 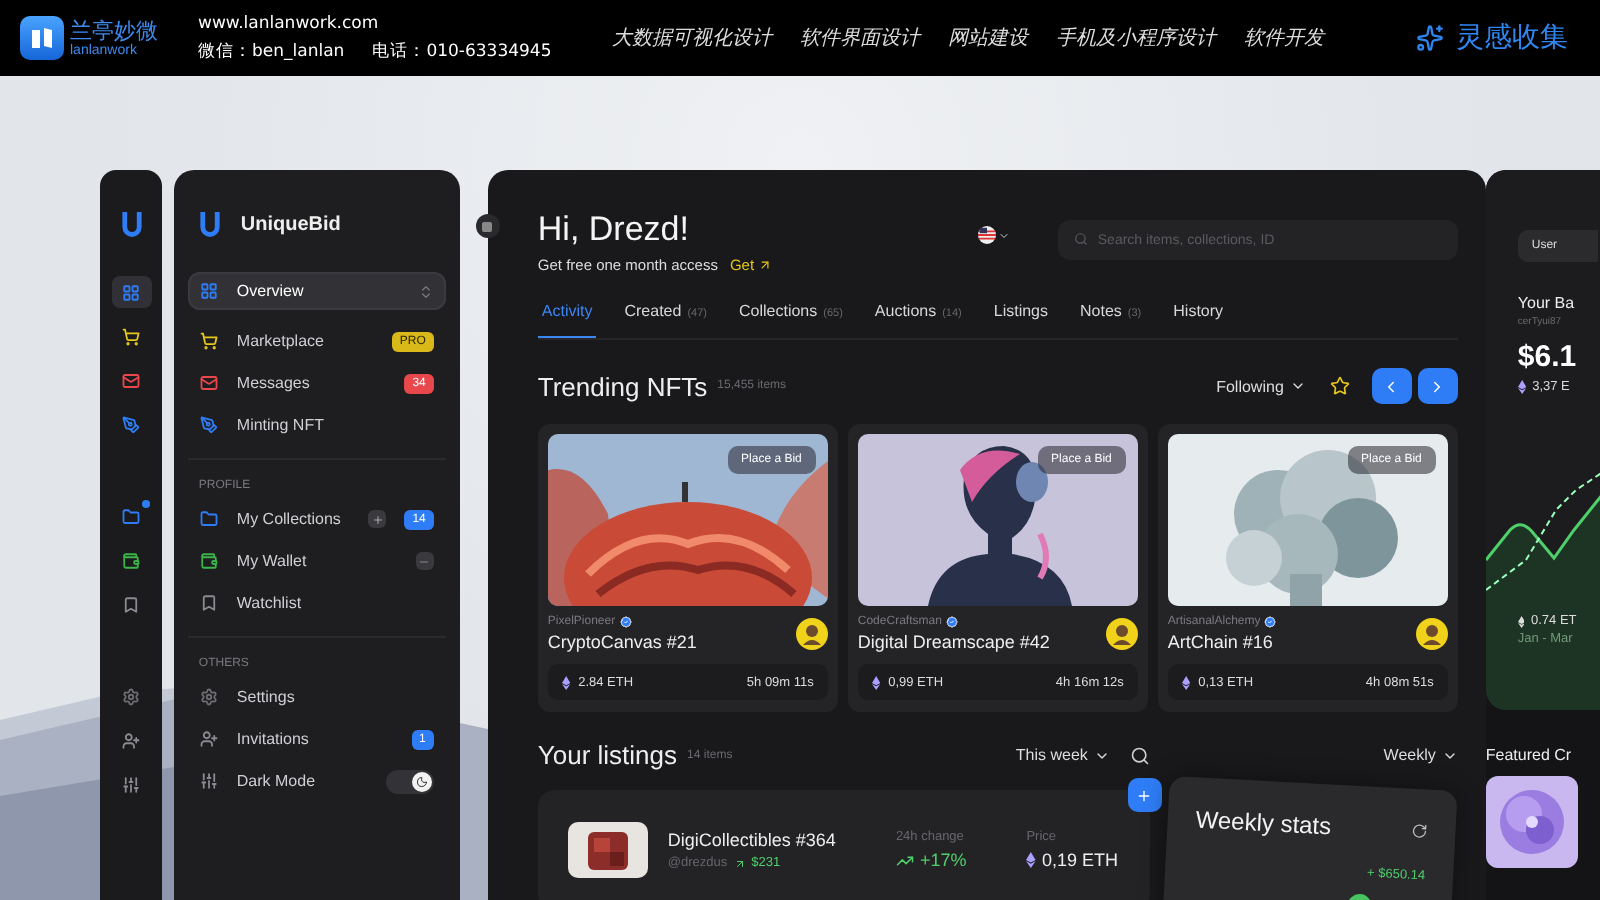 What do you see at coordinates (271, 51) in the screenshot?
I see `wechat-id: 微信：ben_lanlan` at bounding box center [271, 51].